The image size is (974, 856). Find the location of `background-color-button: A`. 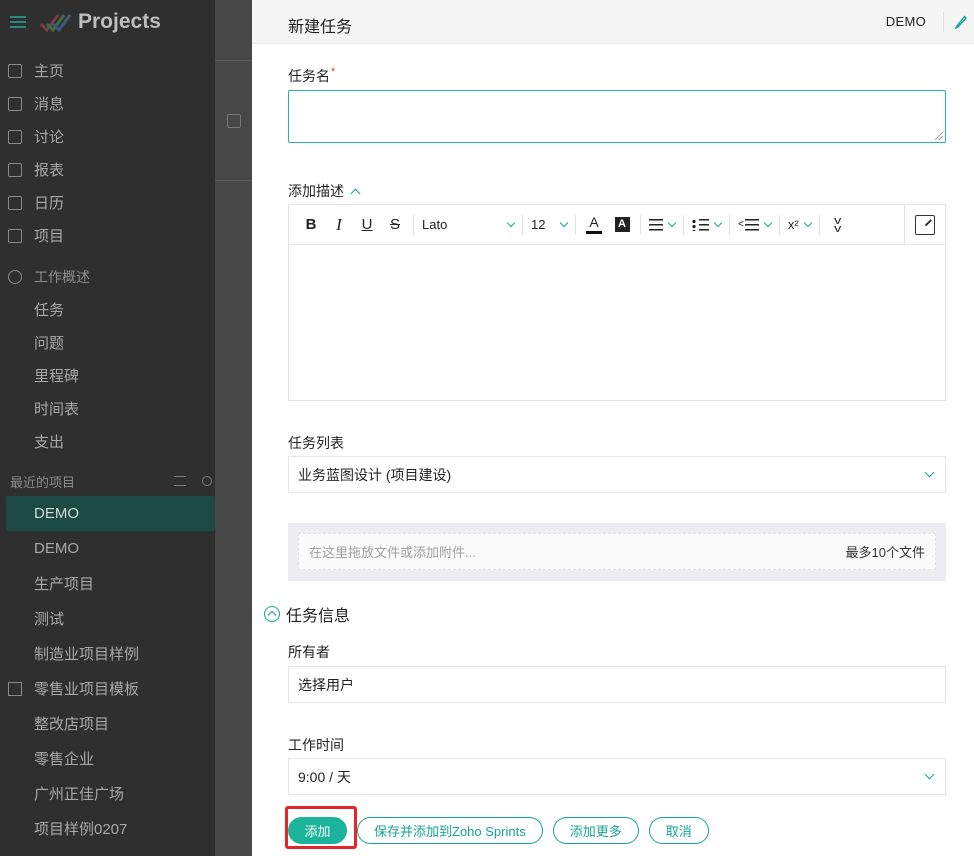

background-color-button: A is located at coordinates (622, 225).